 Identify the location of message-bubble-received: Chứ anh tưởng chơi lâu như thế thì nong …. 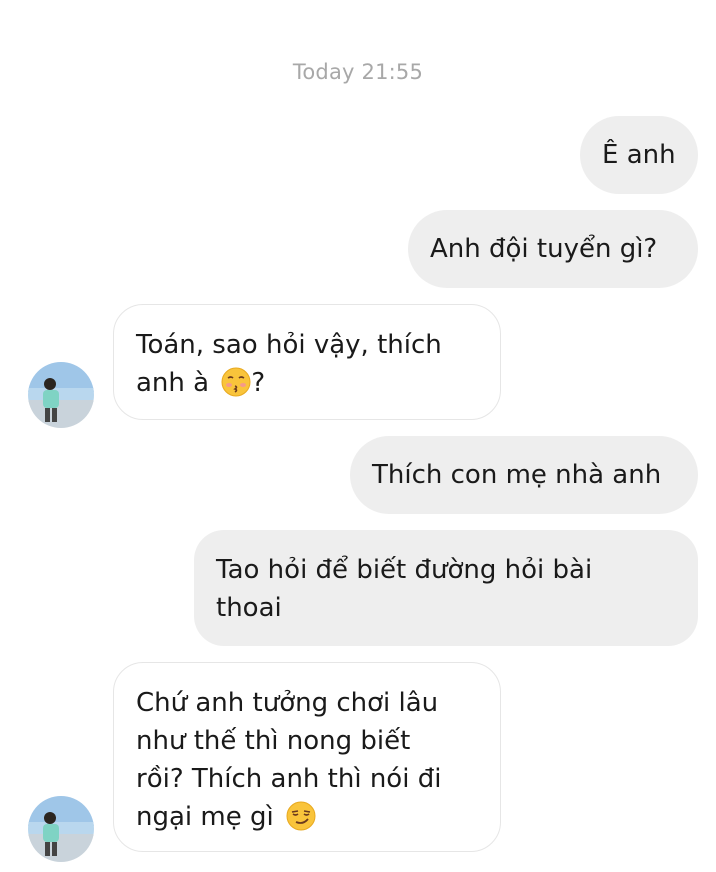
(307, 757).